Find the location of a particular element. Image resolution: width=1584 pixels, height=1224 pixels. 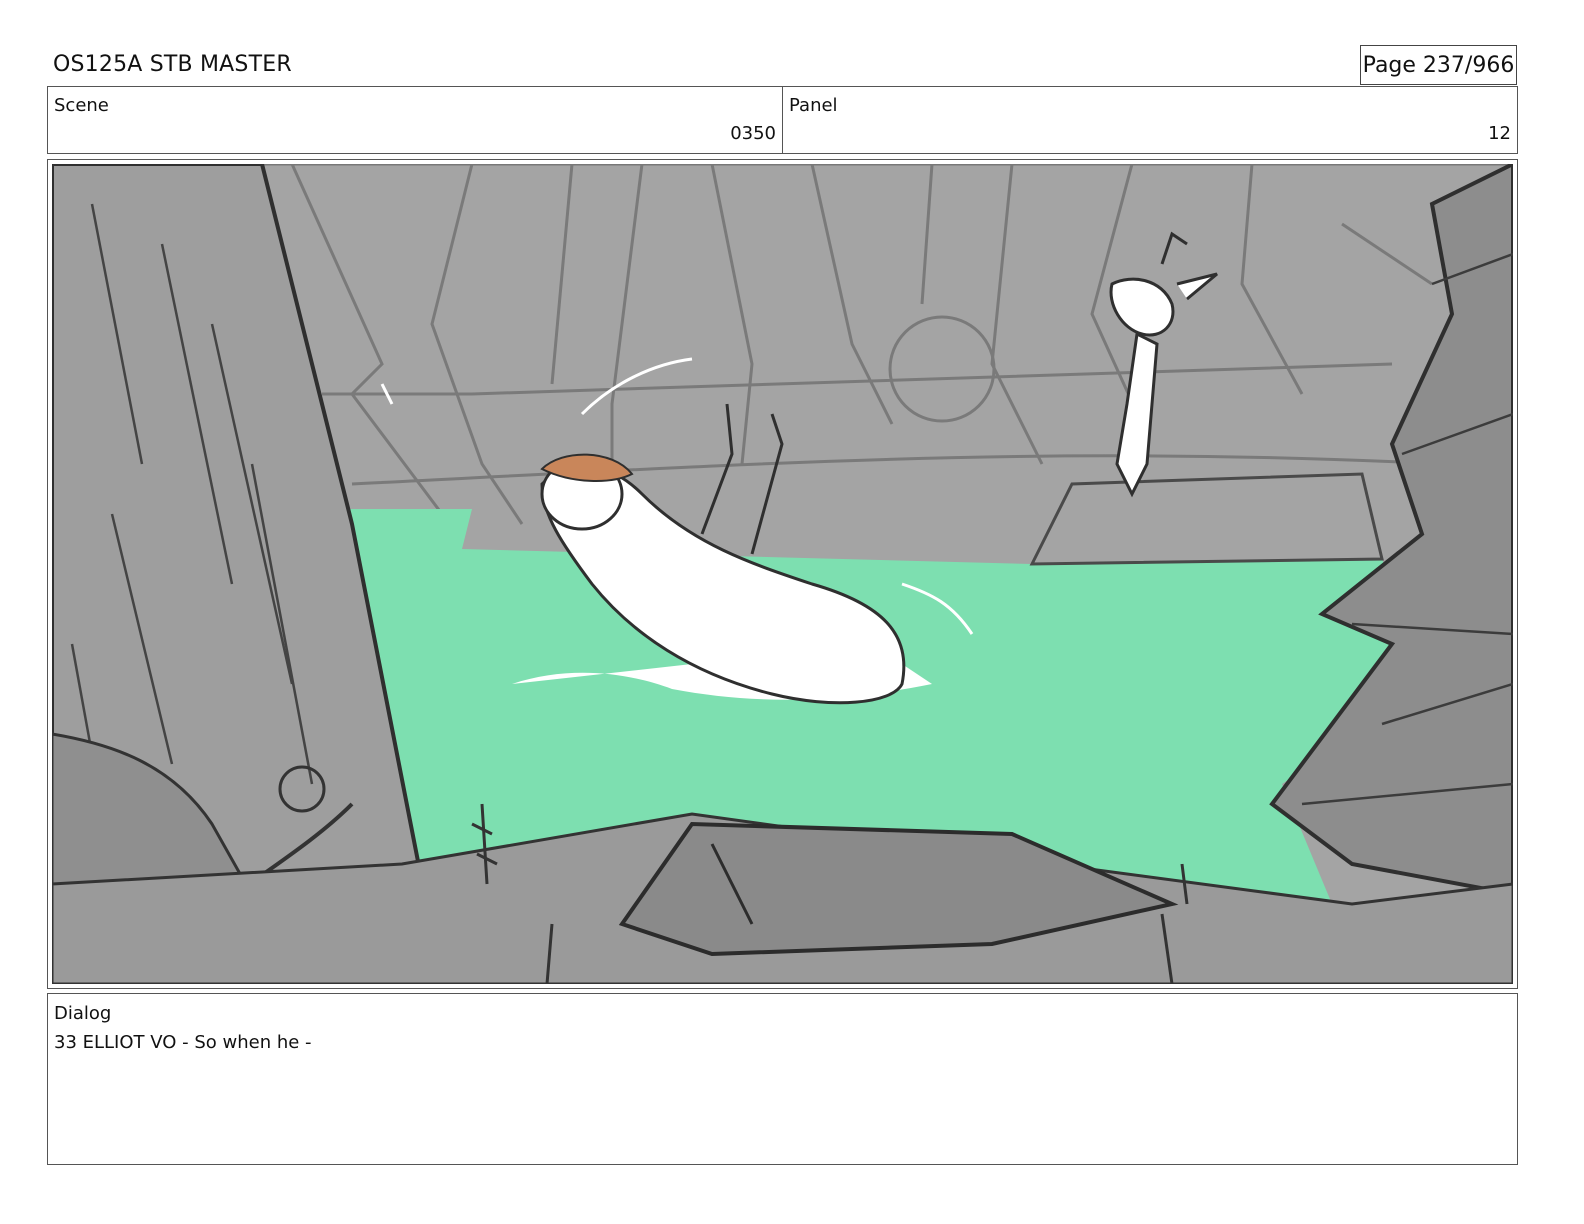

dialog-label: Dialog is located at coordinates (83, 1013).